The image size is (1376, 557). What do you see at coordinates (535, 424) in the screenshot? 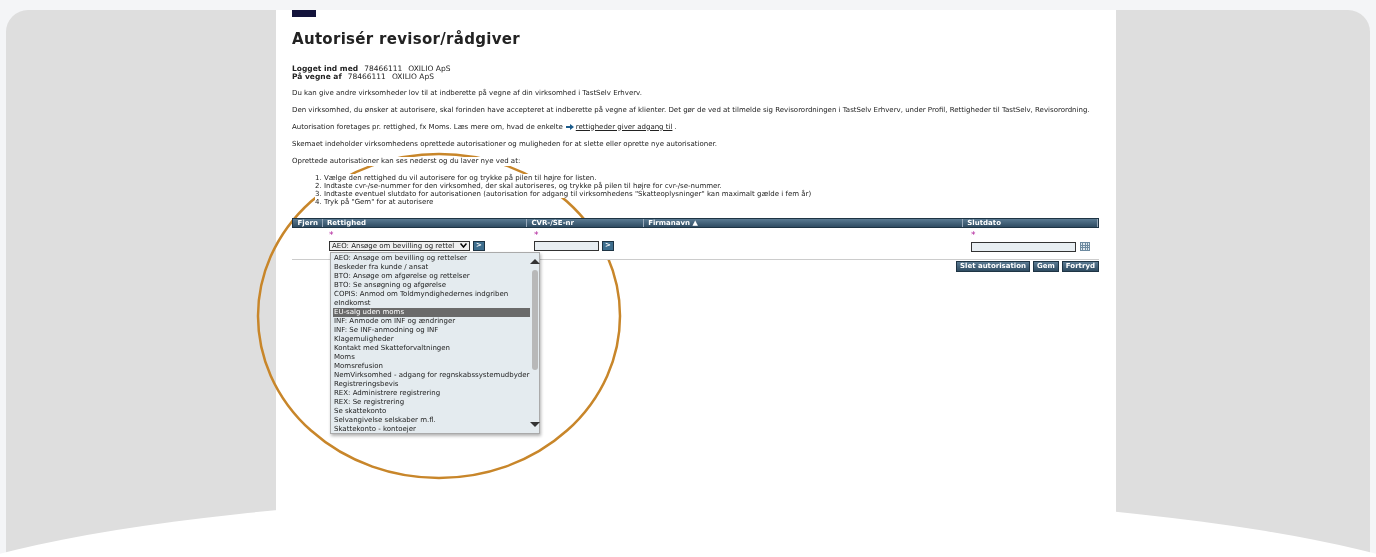
I see `scroll-down-icon` at bounding box center [535, 424].